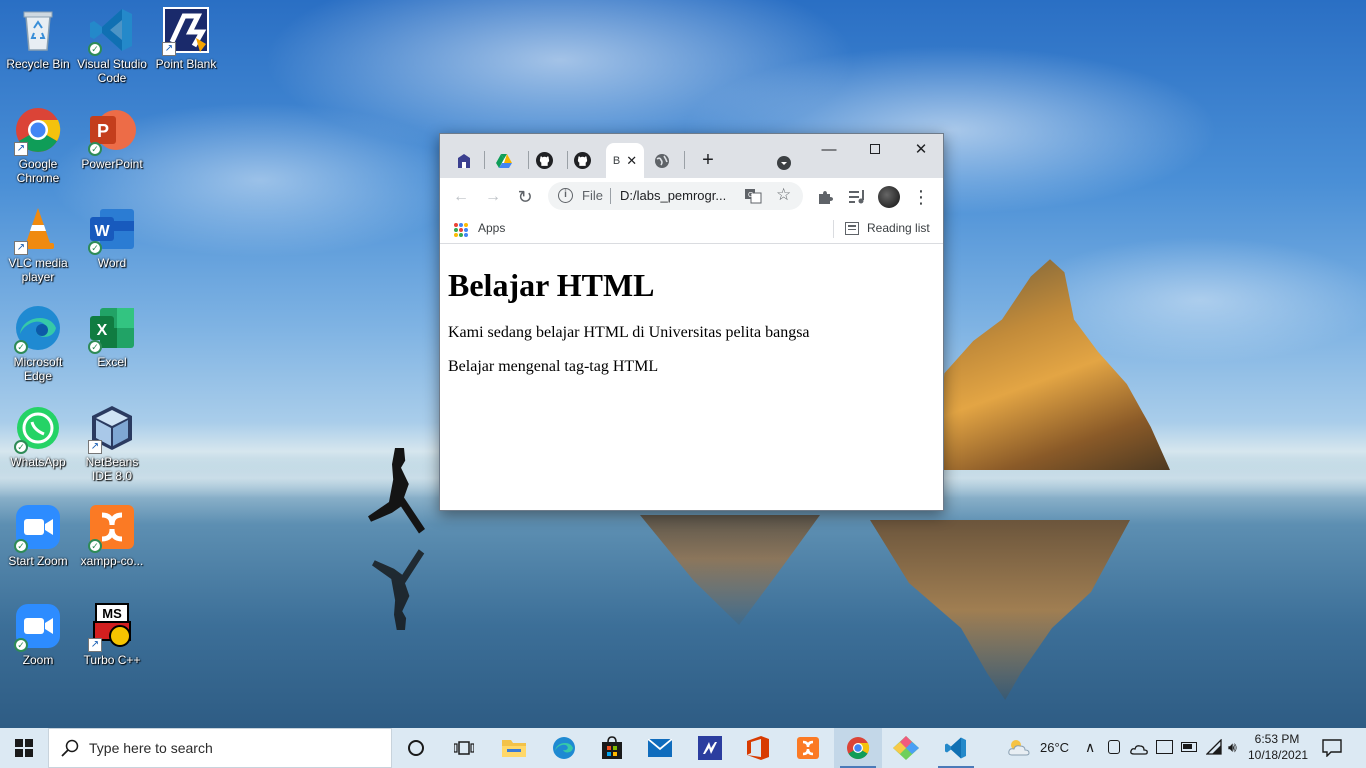  I want to click on desktop-icon-netbeans: ↗ NetBeans IDE 8.0, so click(112, 443).